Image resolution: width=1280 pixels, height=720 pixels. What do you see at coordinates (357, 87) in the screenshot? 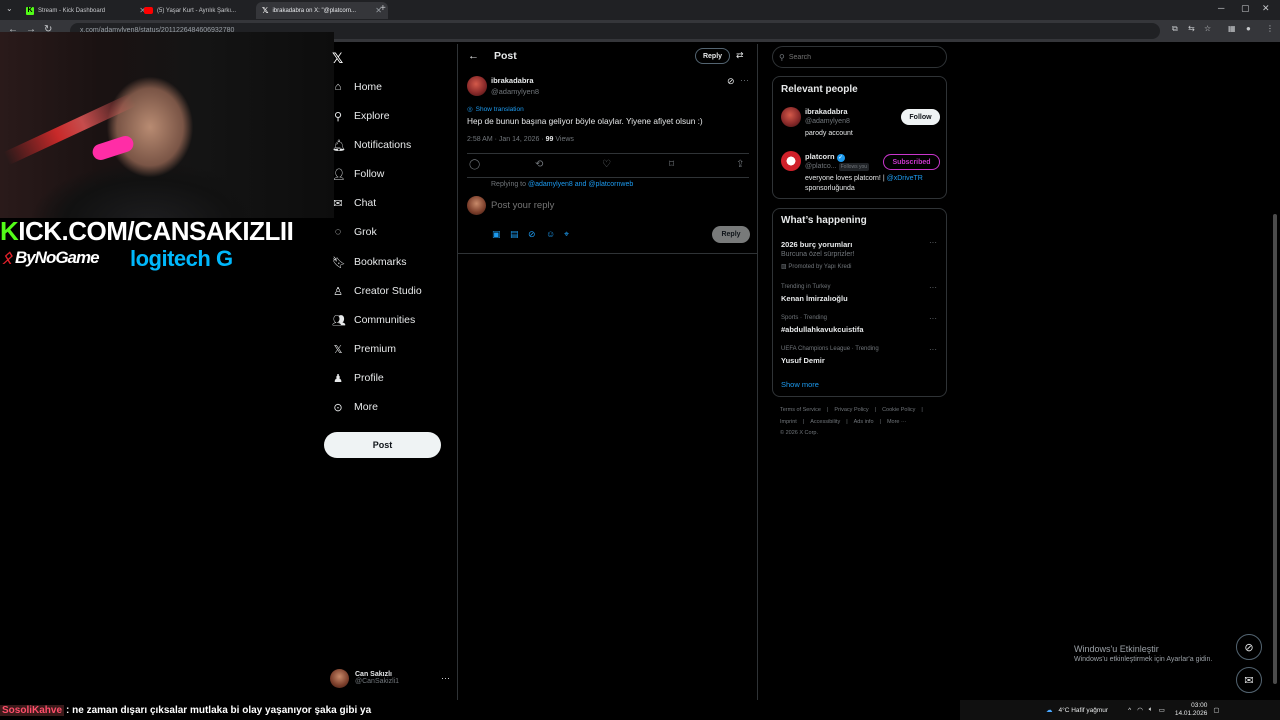
I see `nav-home: ⌂ Home` at bounding box center [357, 87].